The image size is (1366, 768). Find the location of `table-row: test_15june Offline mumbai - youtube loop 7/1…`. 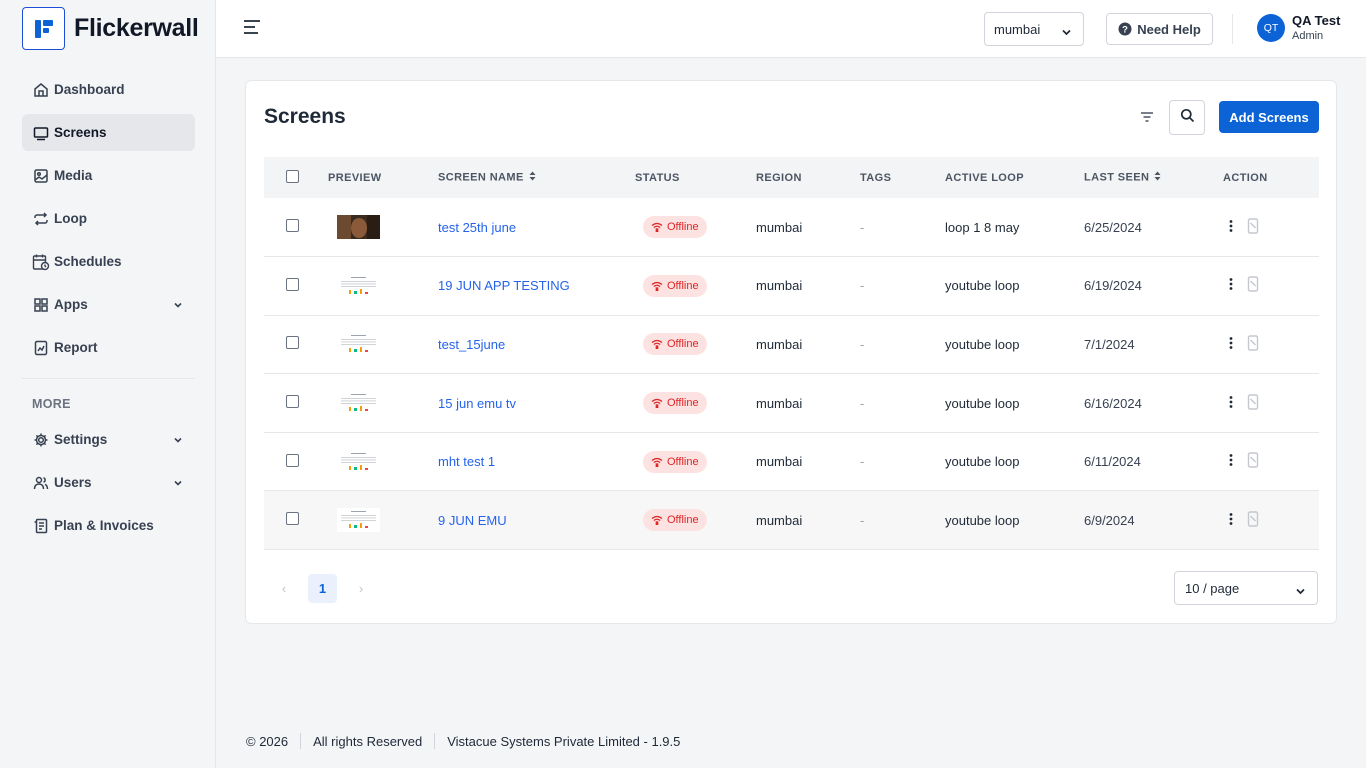

table-row: test_15june Offline mumbai - youtube loop 7/1… is located at coordinates (791, 344).